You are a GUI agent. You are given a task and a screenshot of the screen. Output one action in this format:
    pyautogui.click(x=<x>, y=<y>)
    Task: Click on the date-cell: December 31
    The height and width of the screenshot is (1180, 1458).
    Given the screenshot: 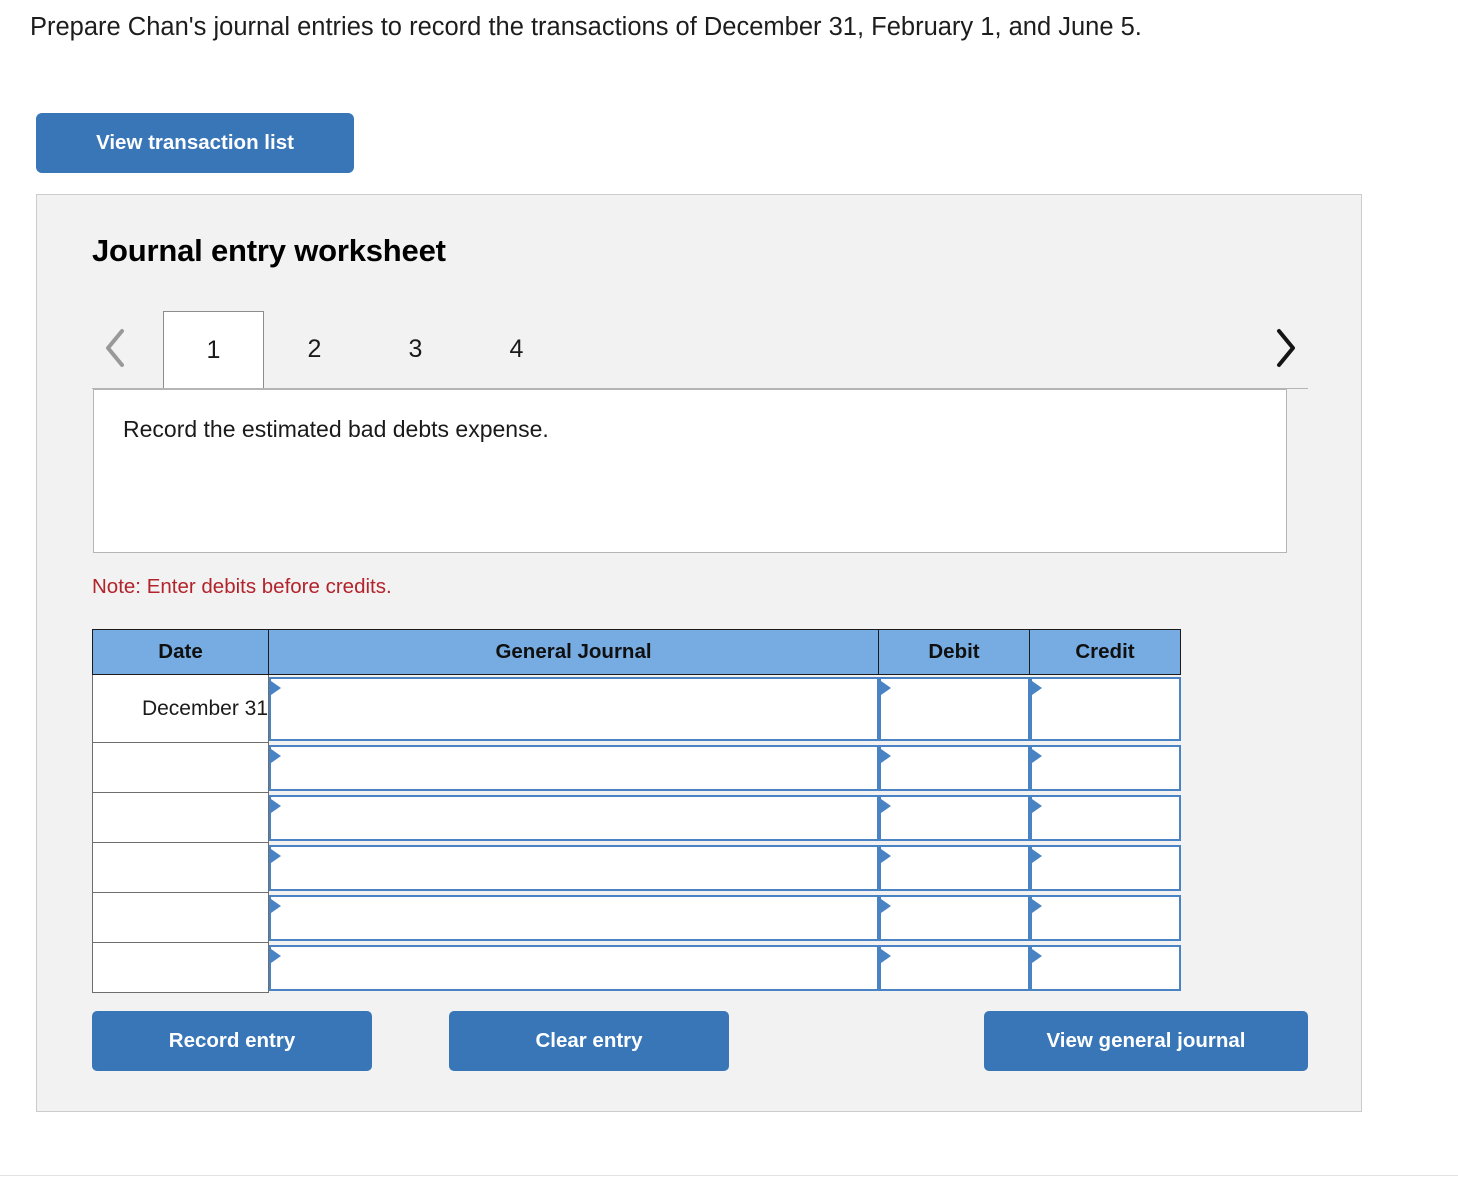 What is the action you would take?
    pyautogui.click(x=180, y=708)
    